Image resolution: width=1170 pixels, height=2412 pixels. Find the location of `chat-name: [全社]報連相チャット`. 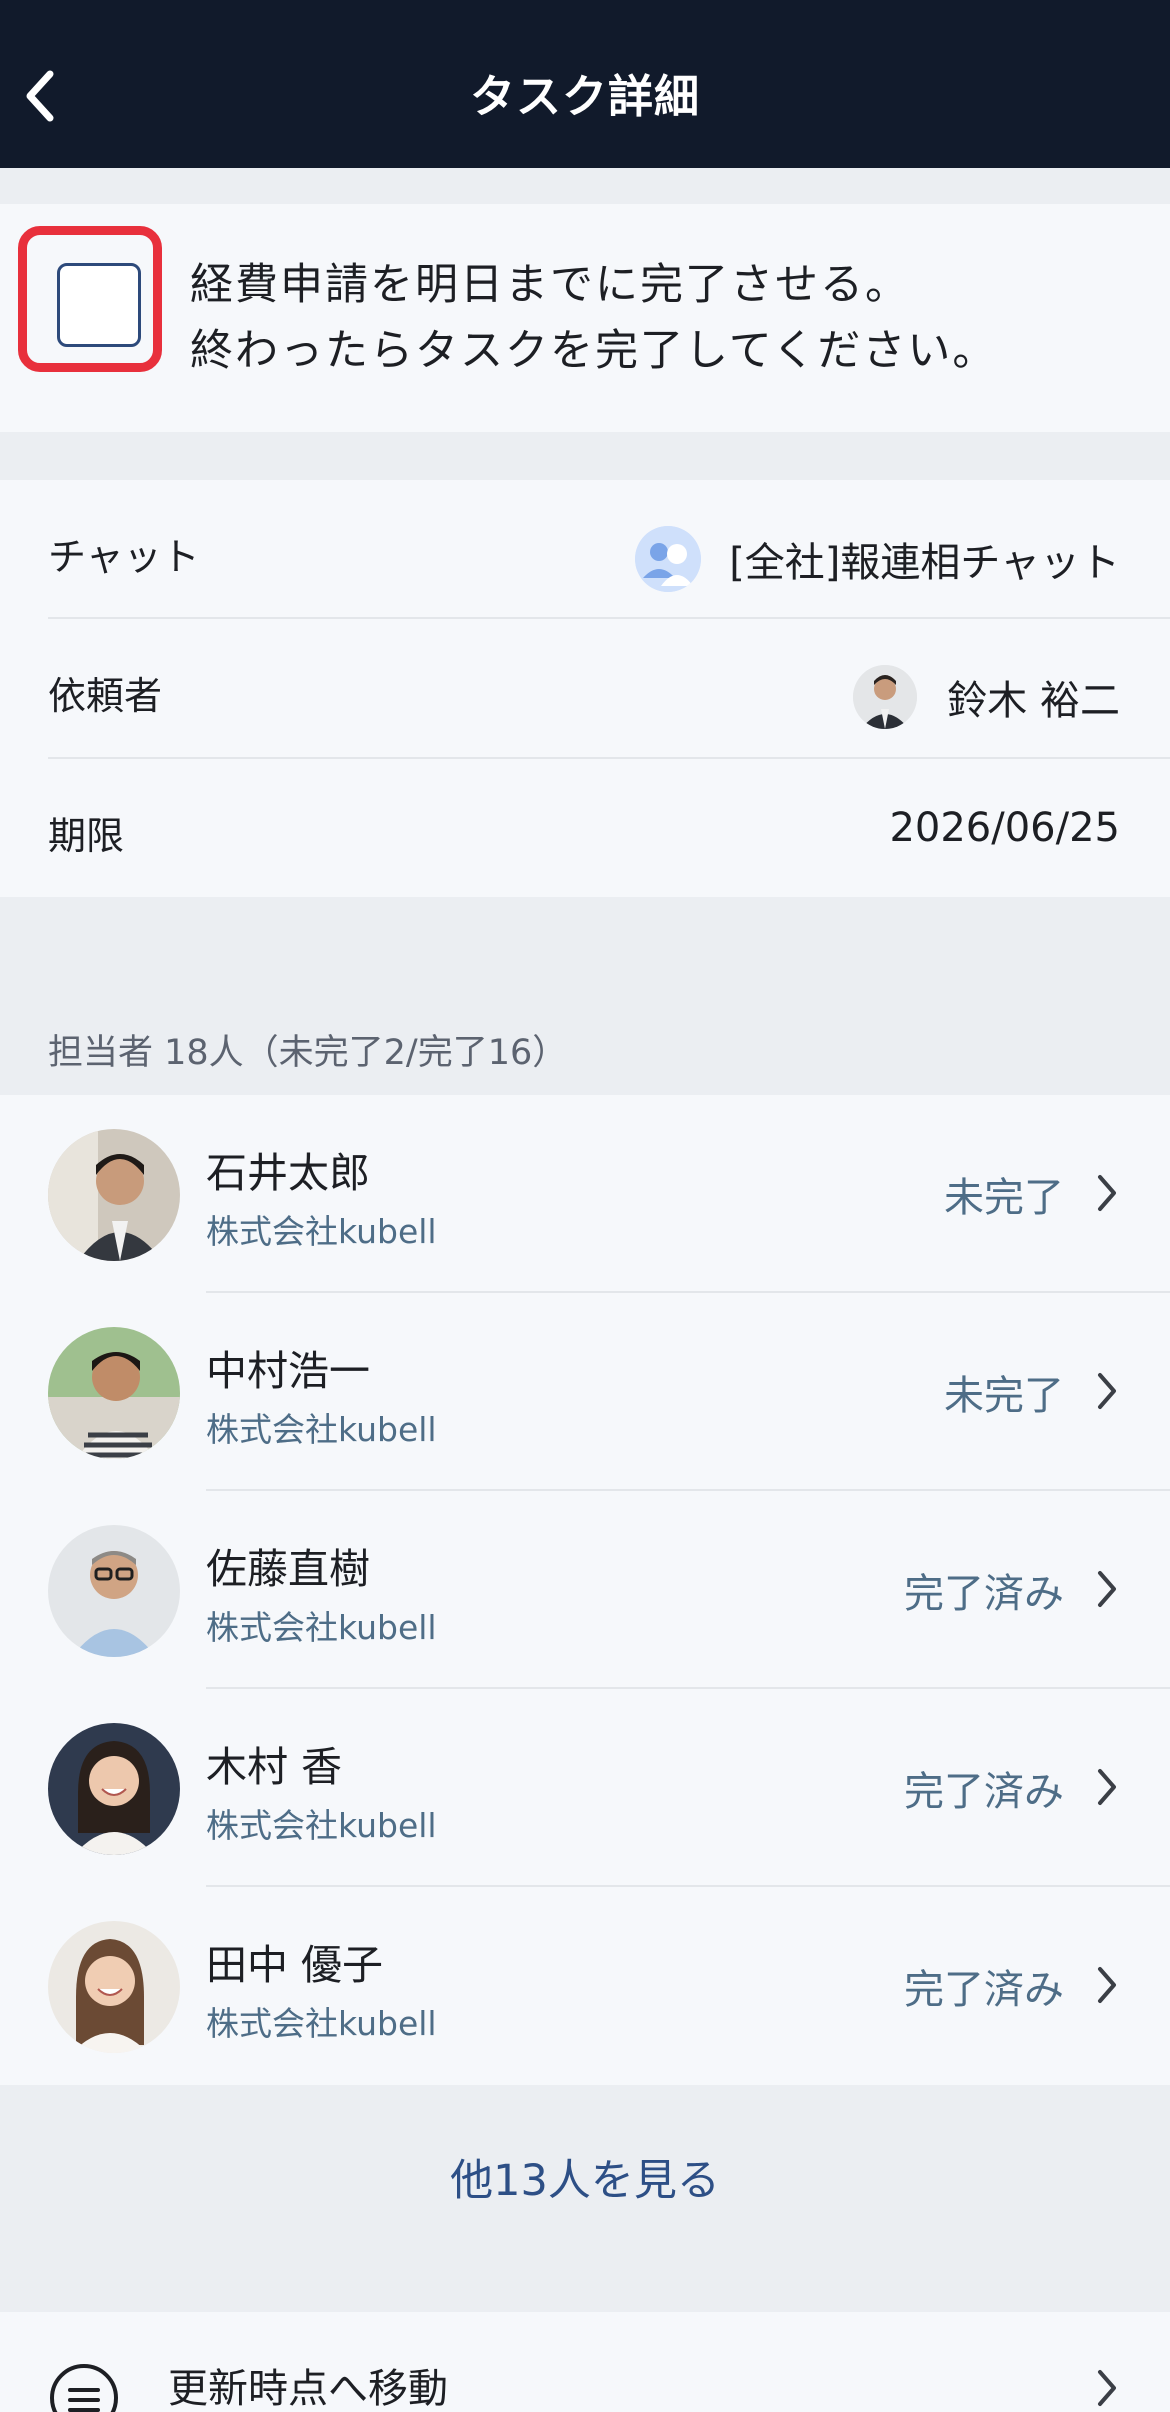

chat-name: [全社]報連相チャット is located at coordinates (924, 563).